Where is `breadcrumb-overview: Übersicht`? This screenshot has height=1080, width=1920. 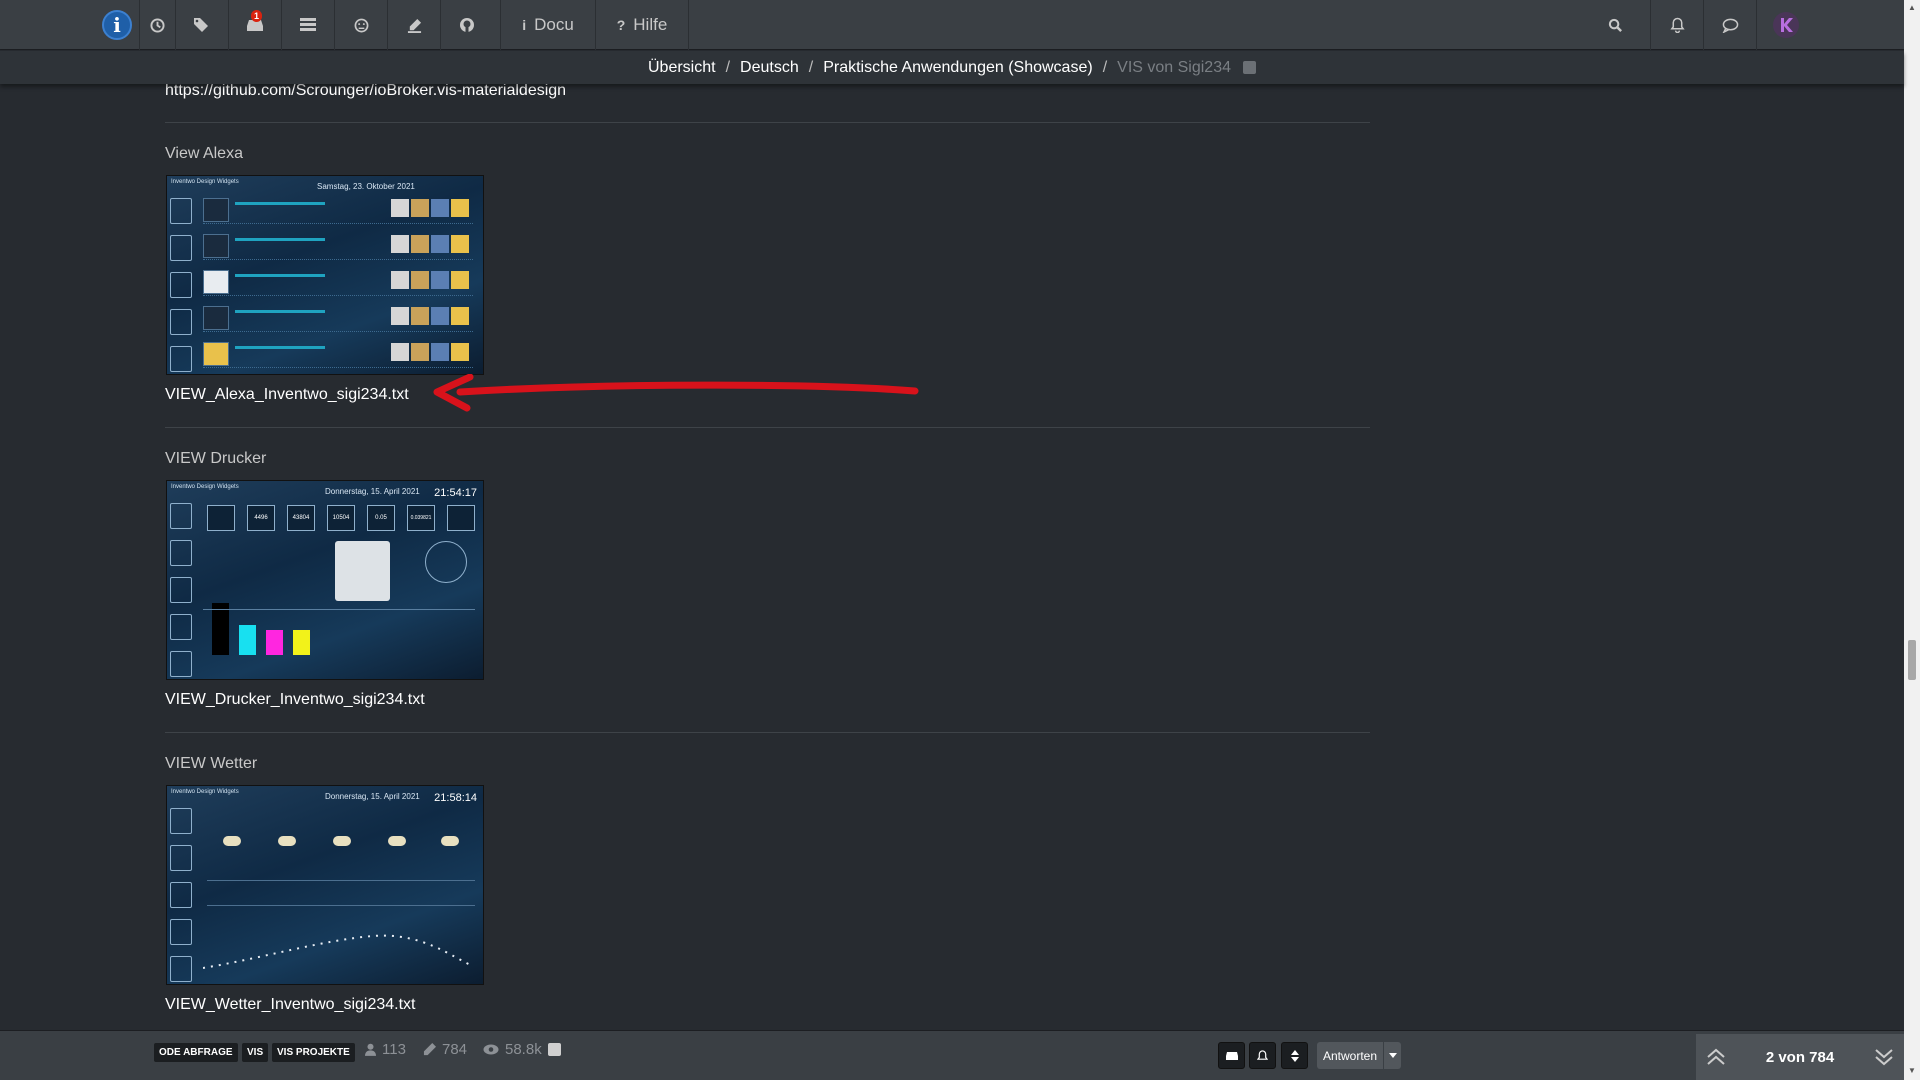 breadcrumb-overview: Übersicht is located at coordinates (682, 68).